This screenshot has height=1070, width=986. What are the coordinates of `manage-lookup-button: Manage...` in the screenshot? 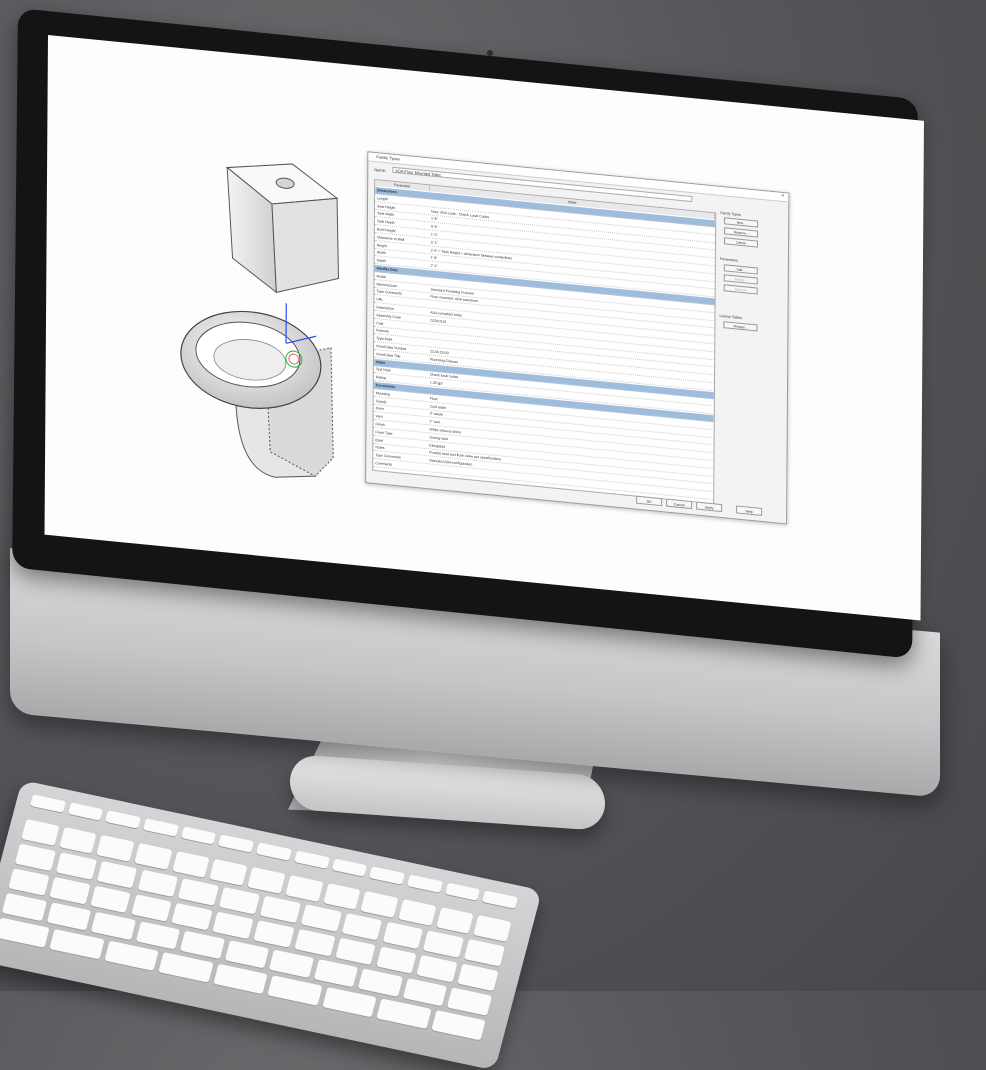 It's located at (740, 326).